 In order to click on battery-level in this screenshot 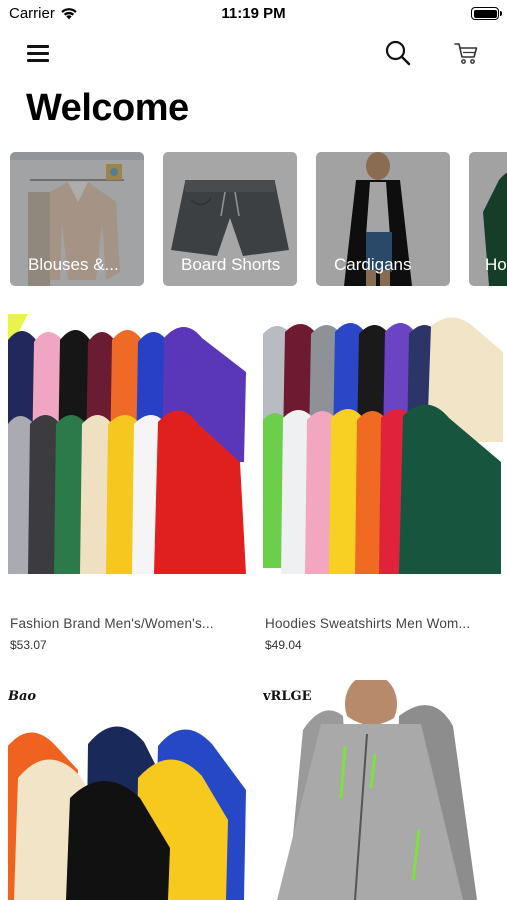, I will do `click(485, 13)`.